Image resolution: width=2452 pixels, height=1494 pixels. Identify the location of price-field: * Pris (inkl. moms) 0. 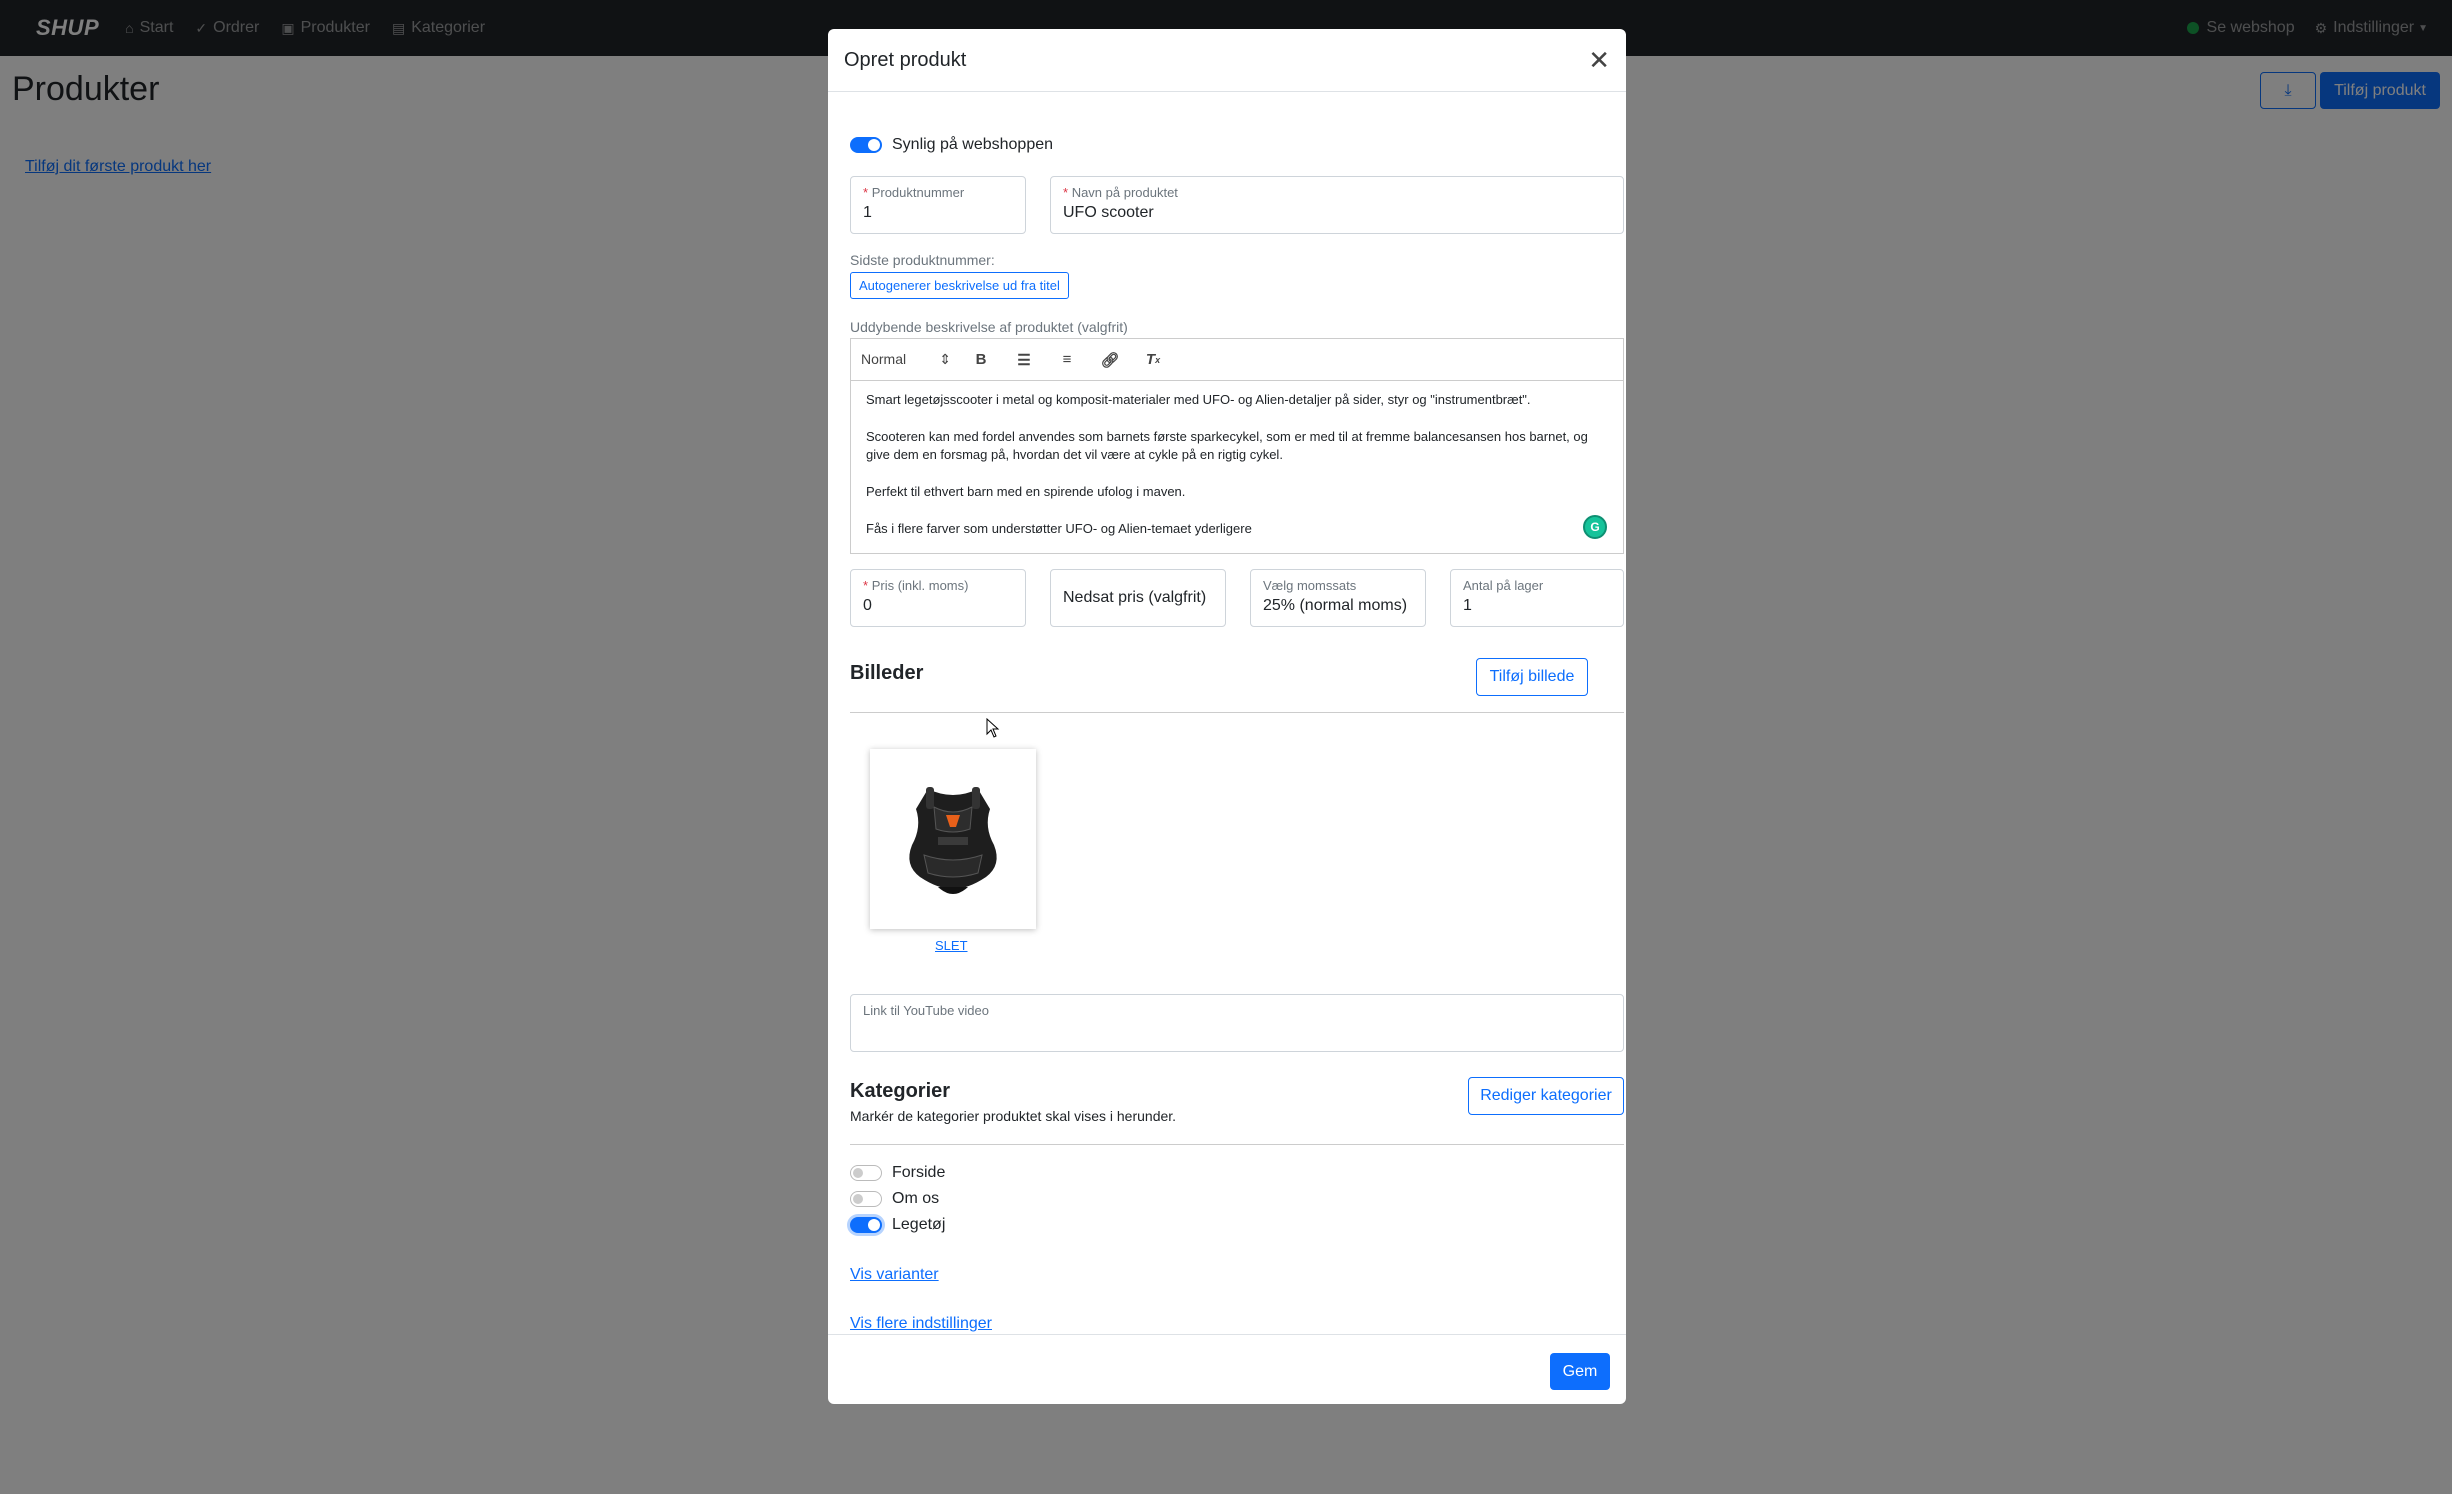
(938, 598).